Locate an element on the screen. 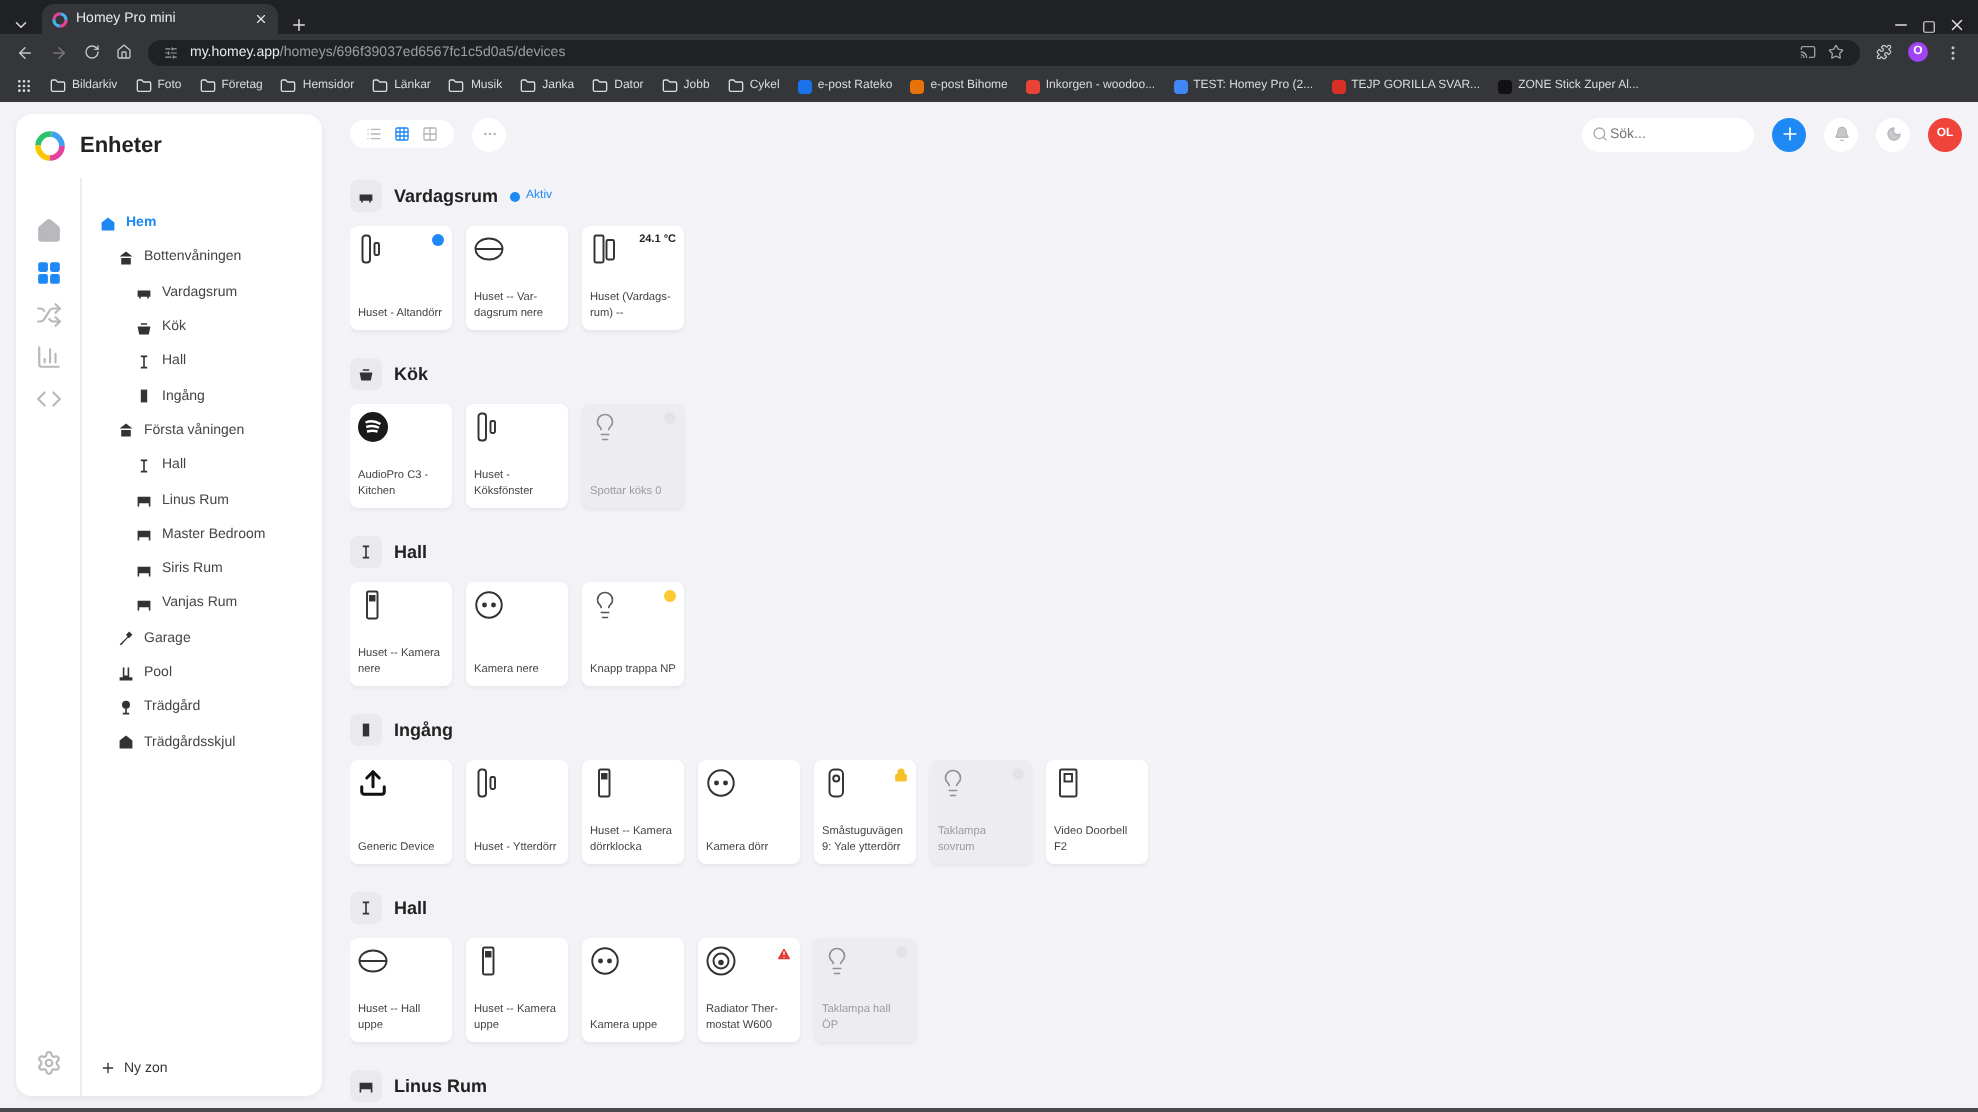 Image resolution: width=1978 pixels, height=1112 pixels. list-icon is located at coordinates (374, 134).